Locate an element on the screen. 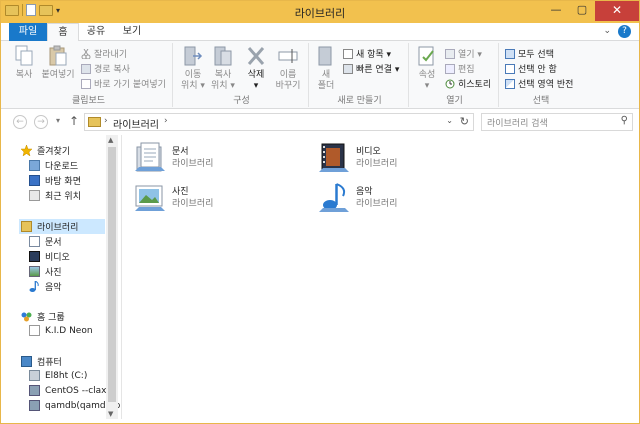  scroll-down-icon: ▼ is located at coordinates (110, 414).